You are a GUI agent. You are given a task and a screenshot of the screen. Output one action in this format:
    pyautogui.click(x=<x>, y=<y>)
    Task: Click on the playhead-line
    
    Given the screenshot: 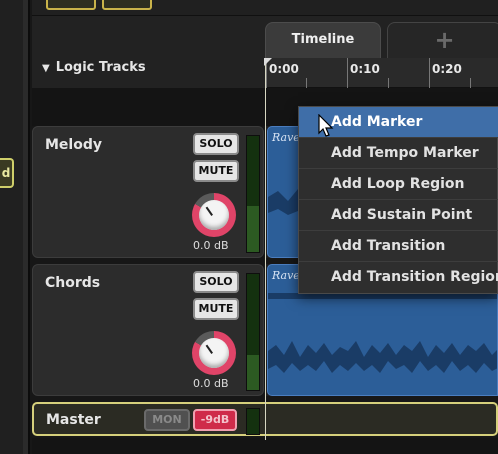 What is the action you would take?
    pyautogui.click(x=265, y=249)
    